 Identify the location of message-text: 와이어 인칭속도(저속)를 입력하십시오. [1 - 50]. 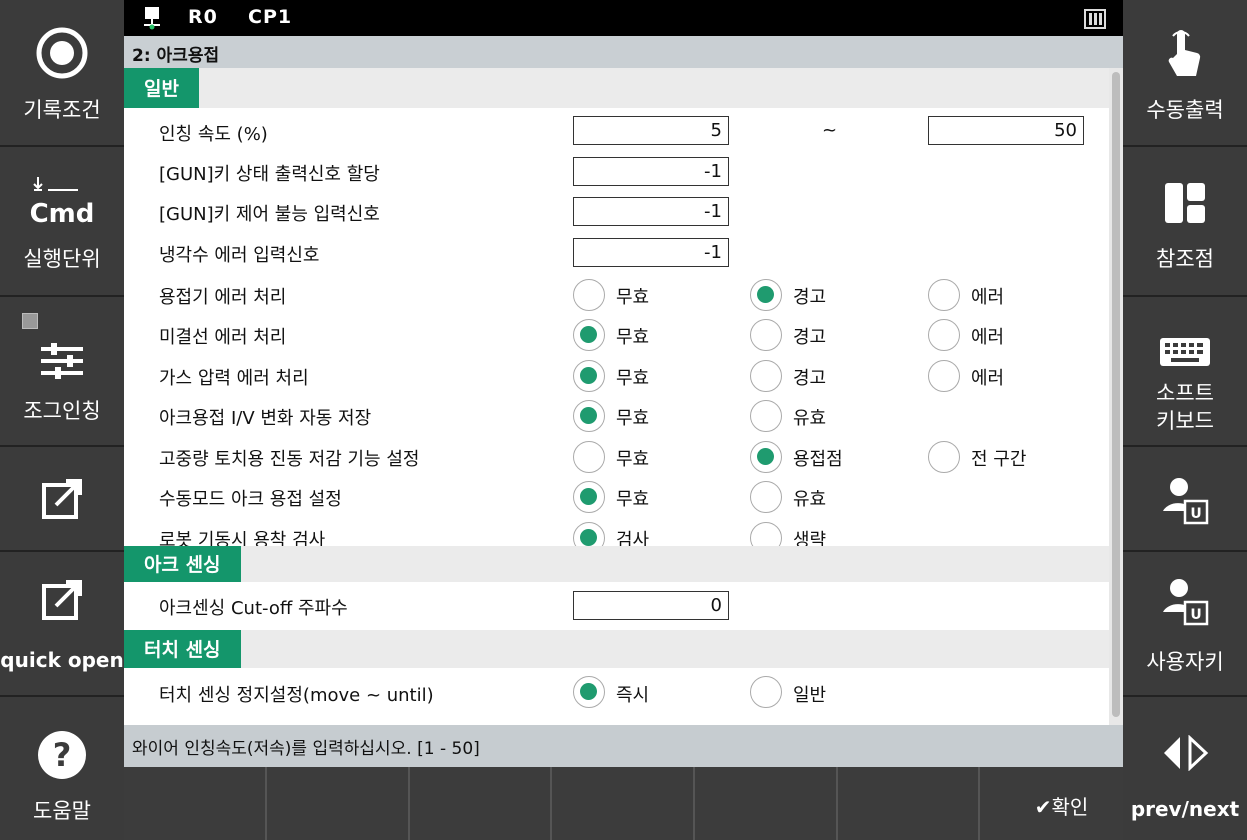
(306, 749).